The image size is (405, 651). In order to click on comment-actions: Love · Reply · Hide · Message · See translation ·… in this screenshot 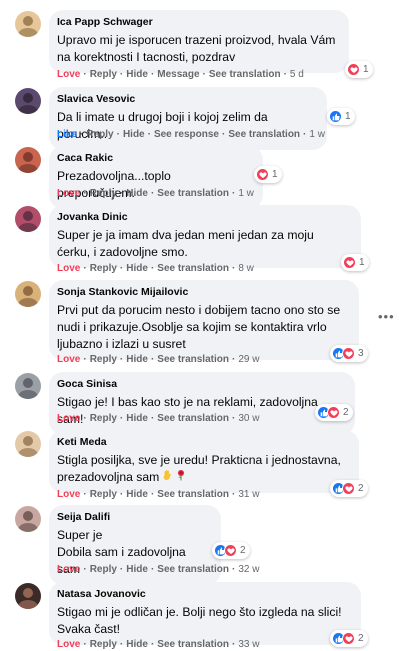, I will do `click(180, 75)`.